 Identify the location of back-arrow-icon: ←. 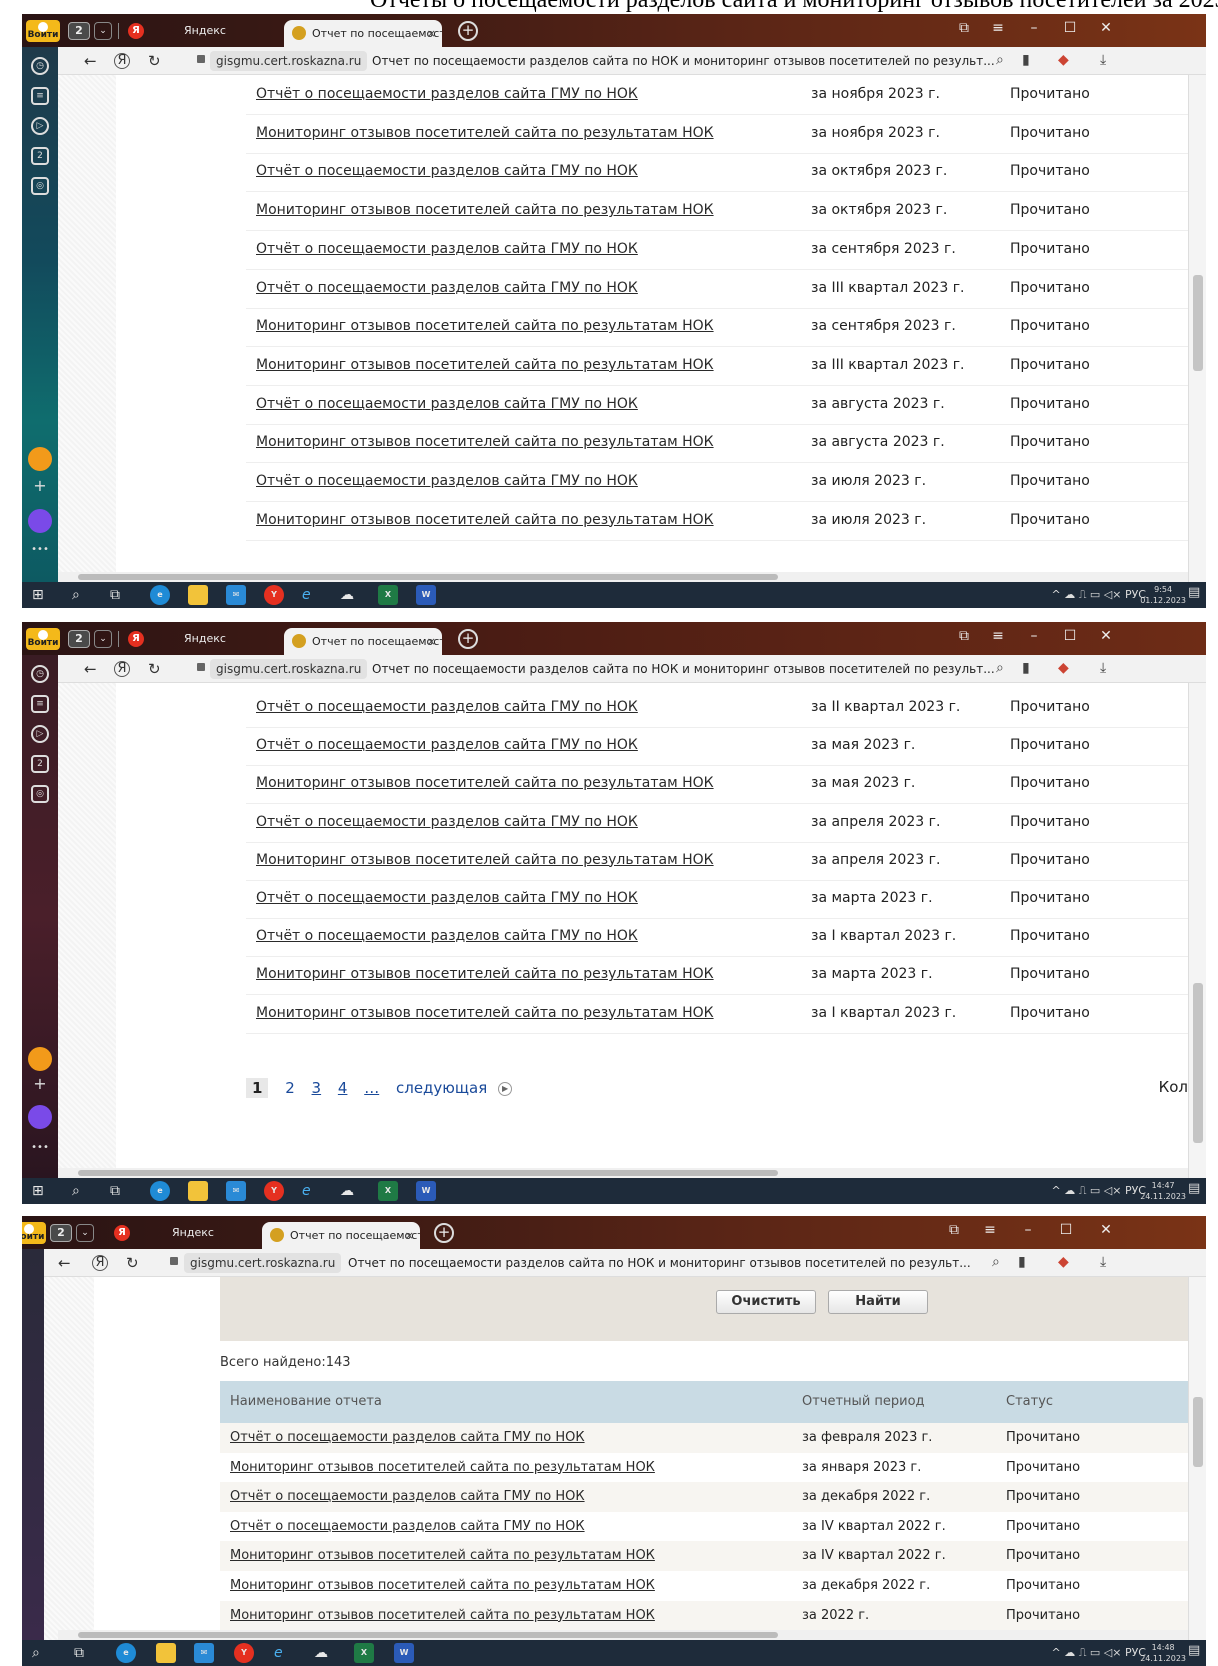
(90, 669).